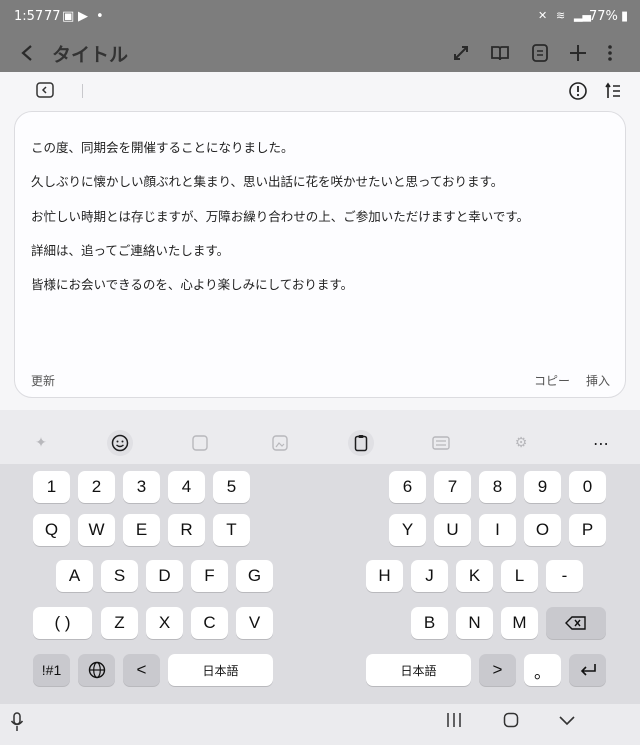  What do you see at coordinates (90, 53) in the screenshot?
I see `page-title: タイトル` at bounding box center [90, 53].